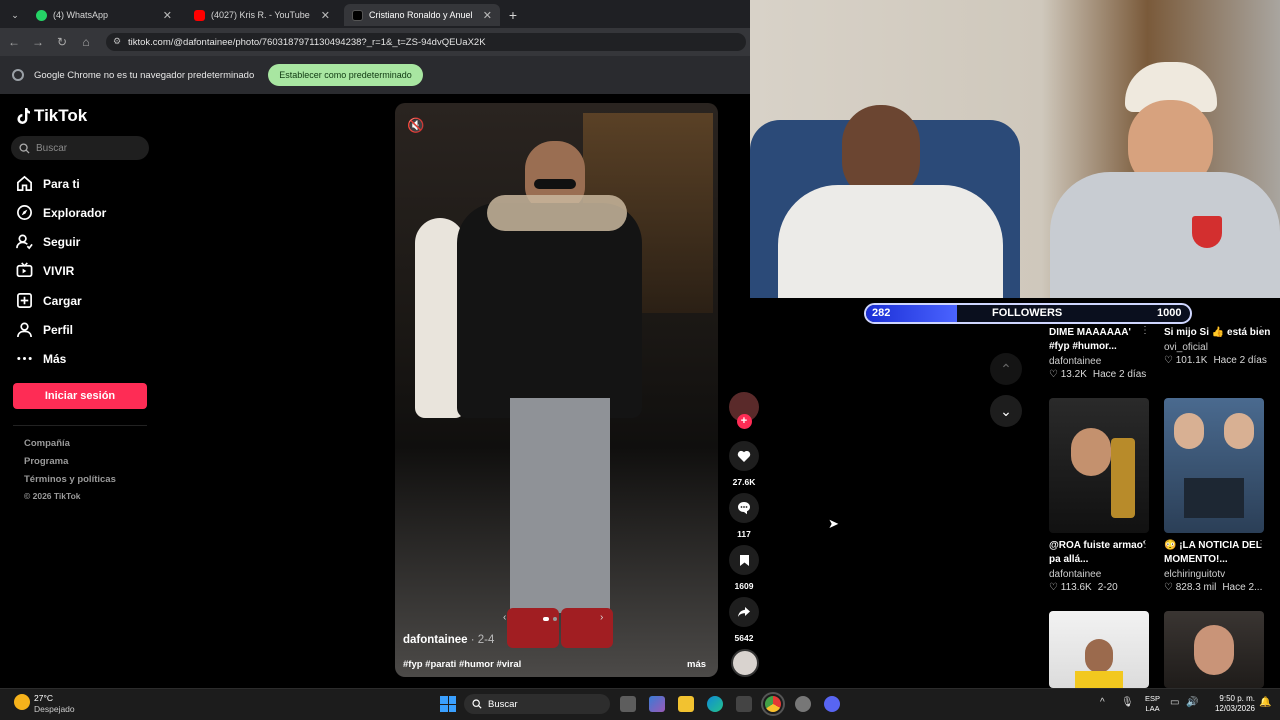  What do you see at coordinates (46, 461) in the screenshot?
I see `footer-program-link: Programa` at bounding box center [46, 461].